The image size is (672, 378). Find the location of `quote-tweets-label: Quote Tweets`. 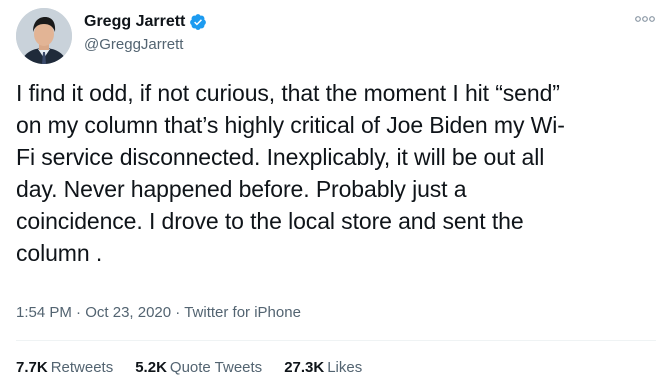

quote-tweets-label: Quote Tweets is located at coordinates (216, 367).